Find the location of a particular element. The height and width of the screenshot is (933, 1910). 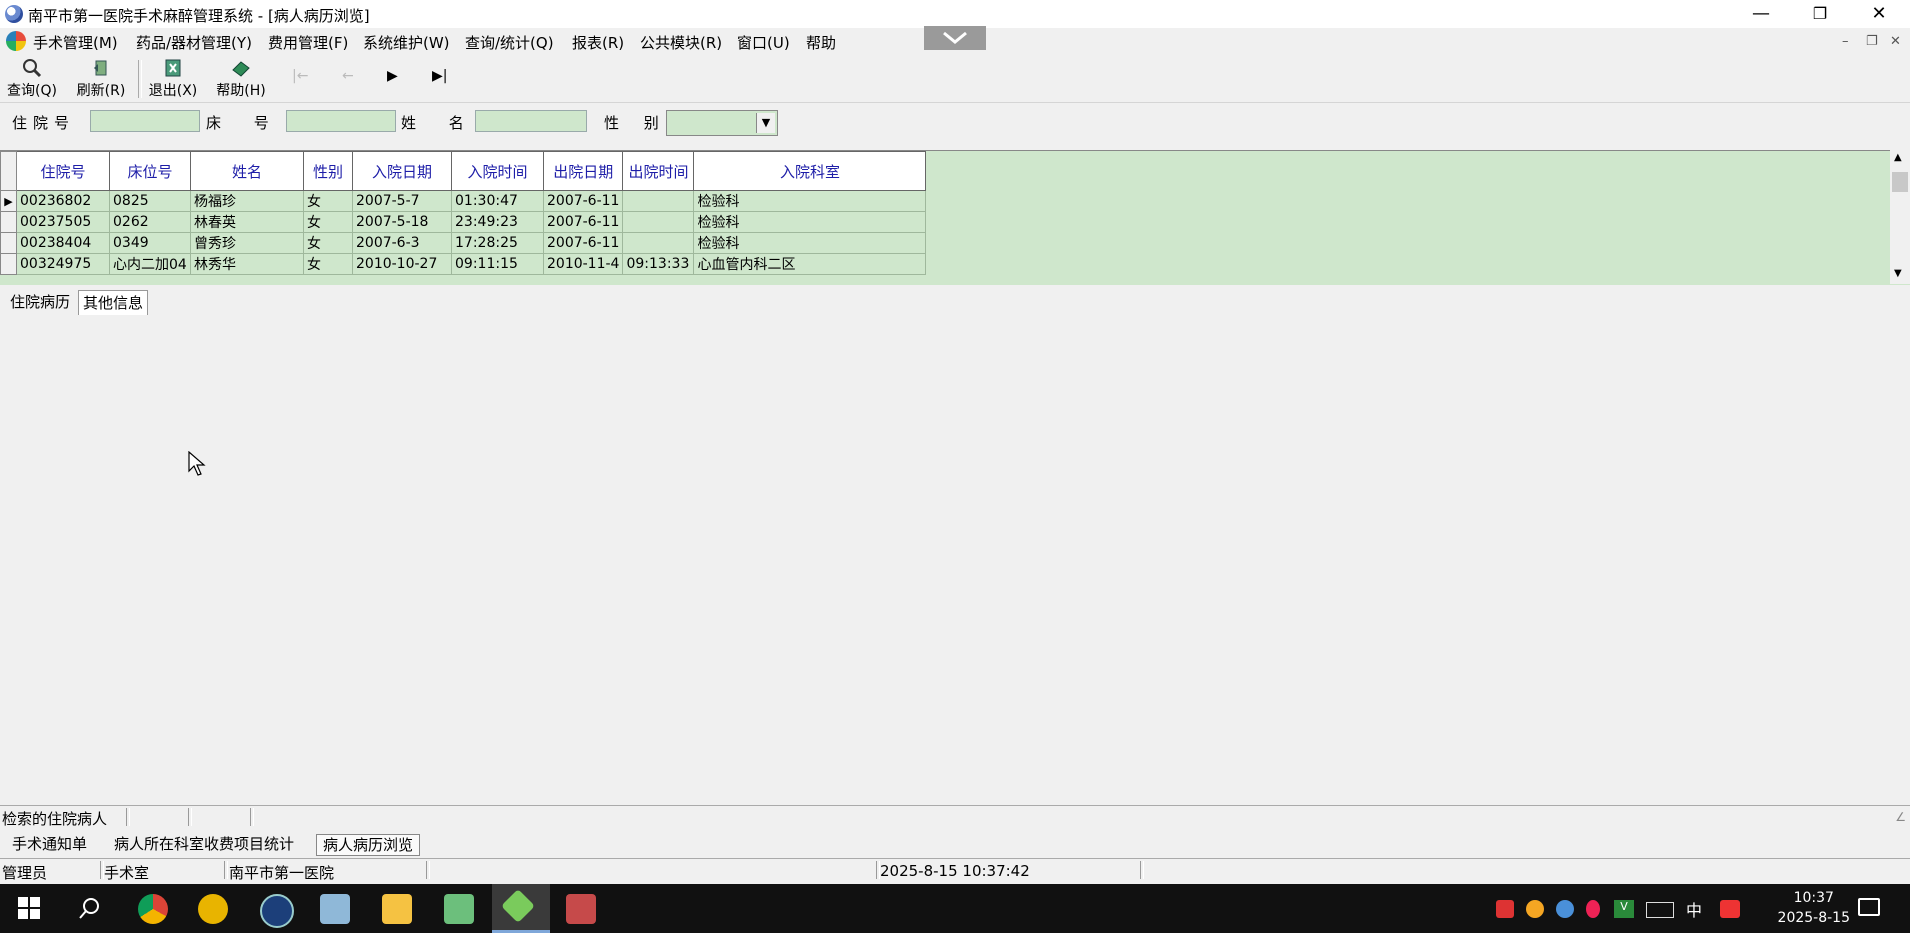

anesthesia-app-icon is located at coordinates (518, 906).